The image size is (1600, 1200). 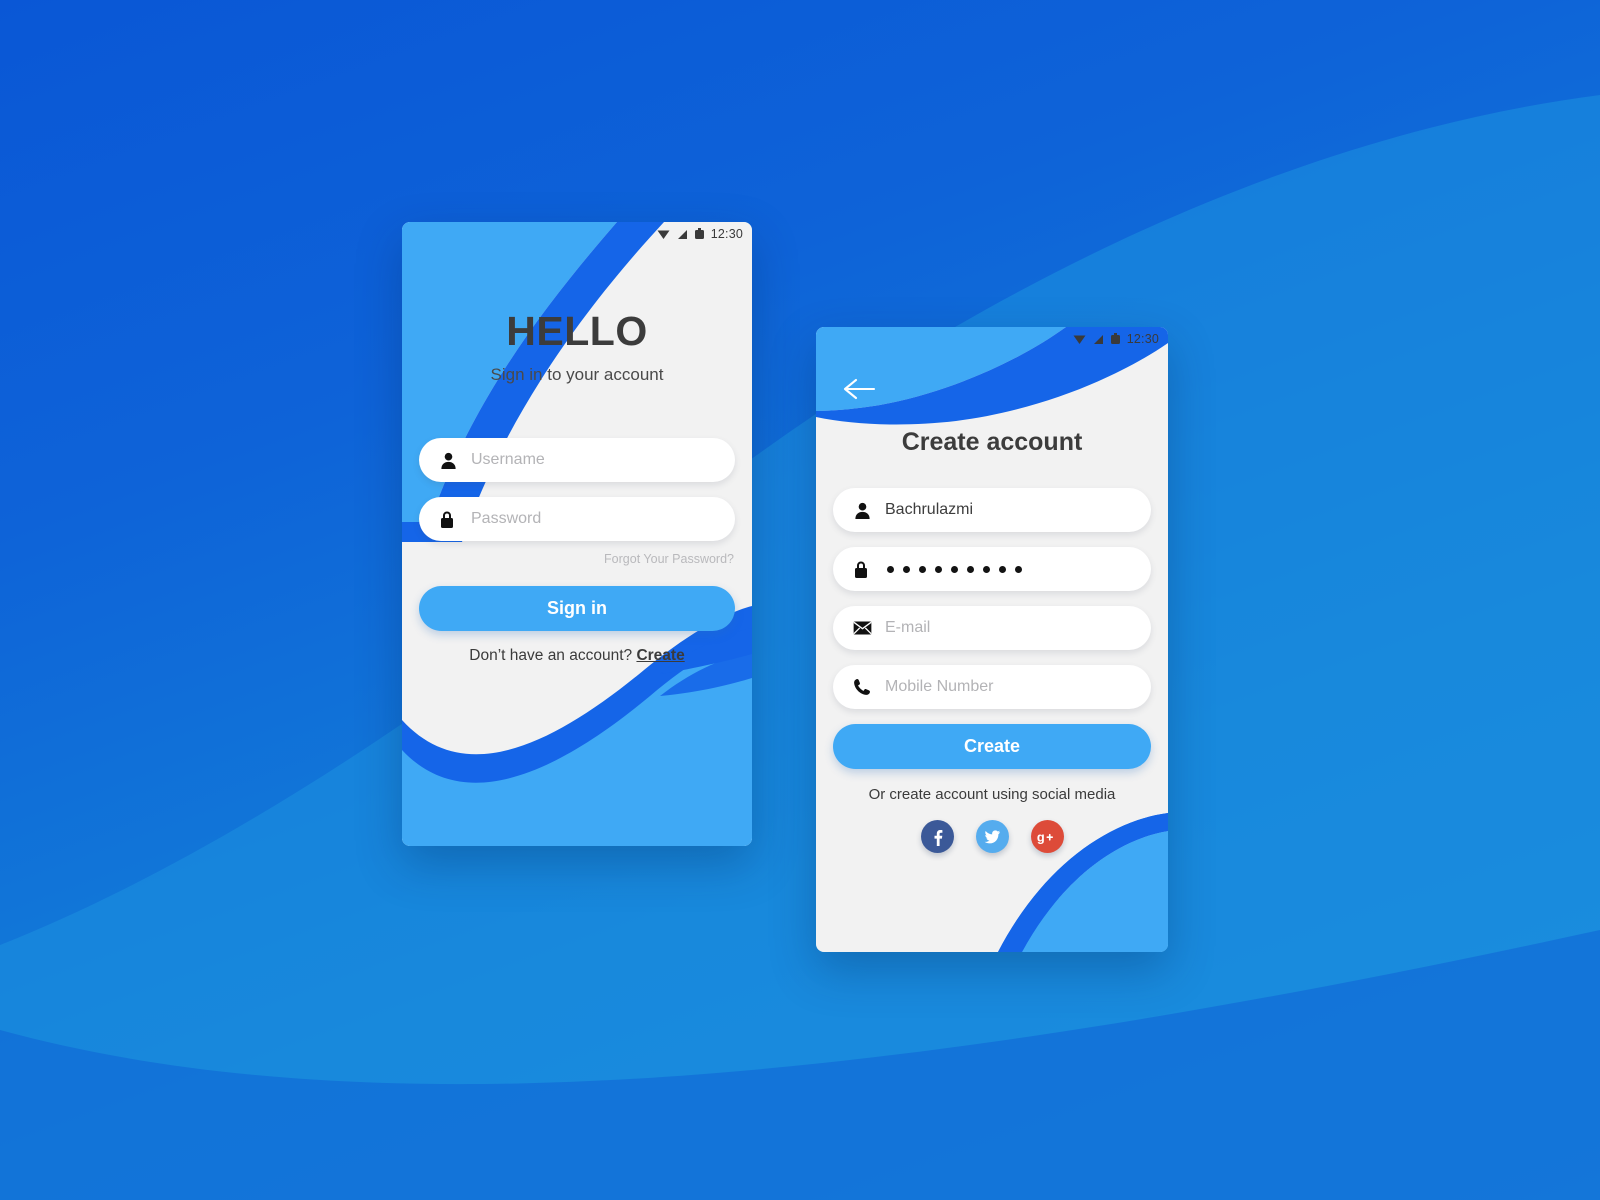 I want to click on username-input: Username, so click(x=577, y=460).